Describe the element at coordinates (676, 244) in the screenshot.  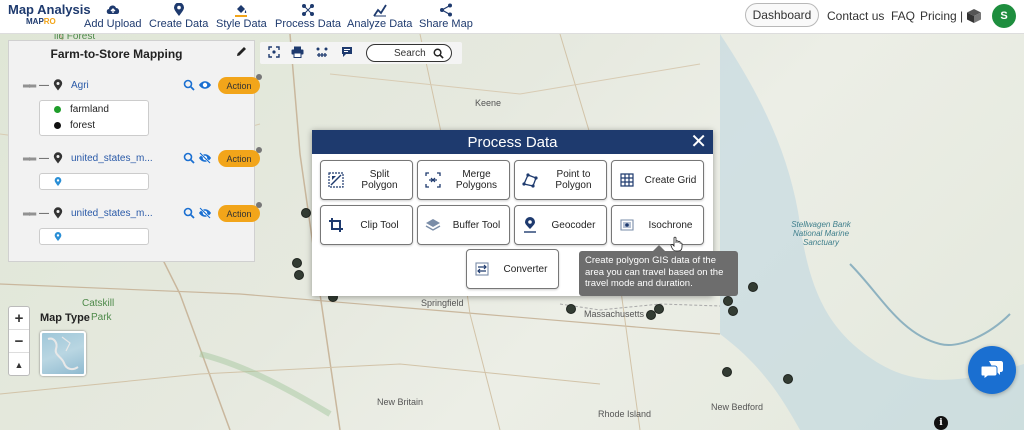
I see `hand-cursor-icon` at that location.